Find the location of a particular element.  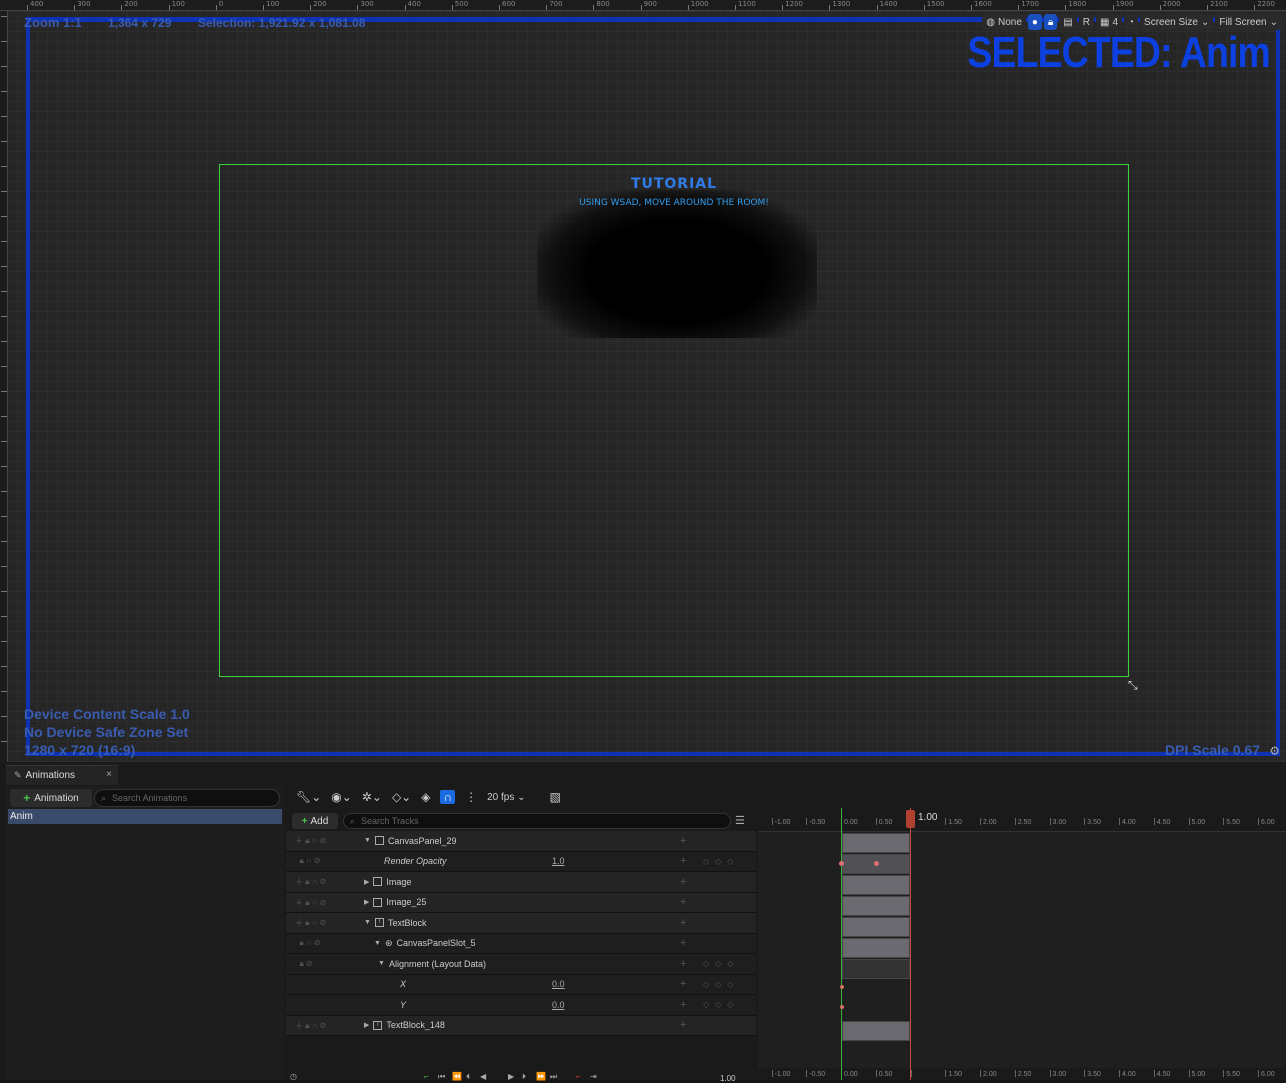

playhead-handle is located at coordinates (910, 819).